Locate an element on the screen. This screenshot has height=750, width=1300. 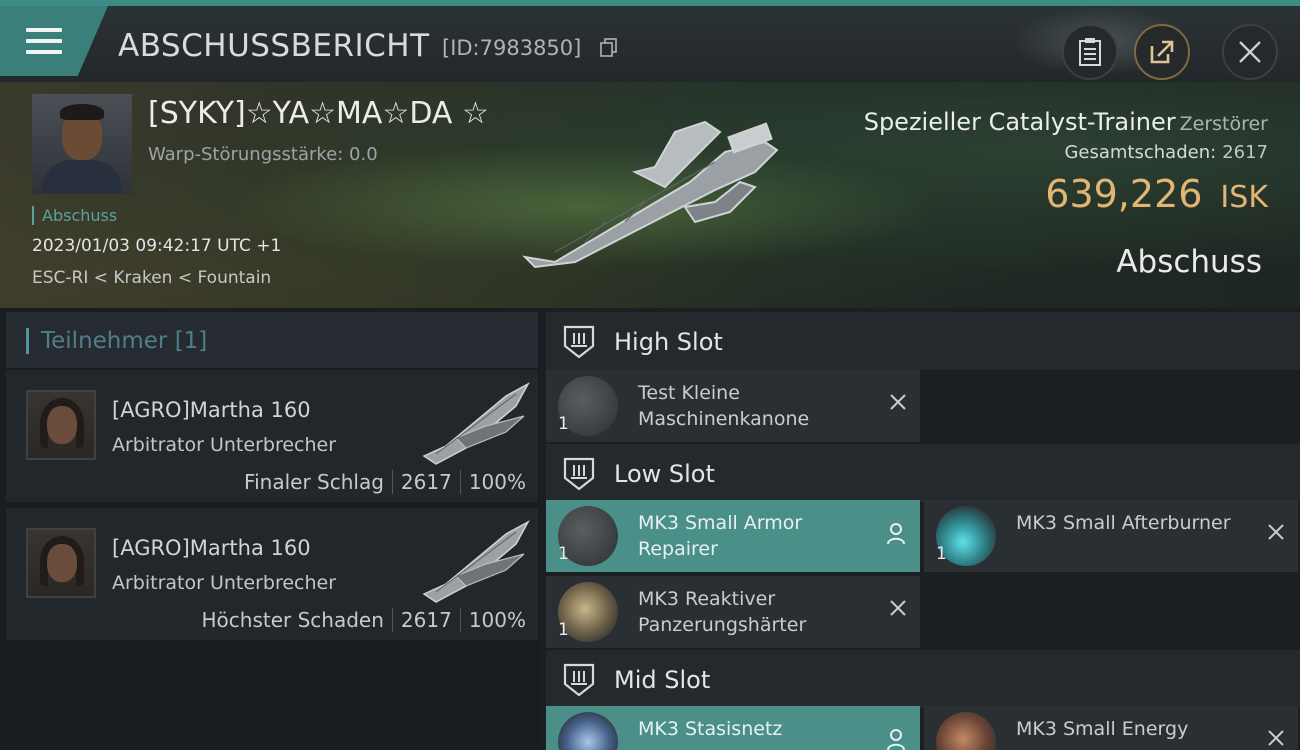
total-damage-label: Gesamtschaden: is located at coordinates (1140, 152).